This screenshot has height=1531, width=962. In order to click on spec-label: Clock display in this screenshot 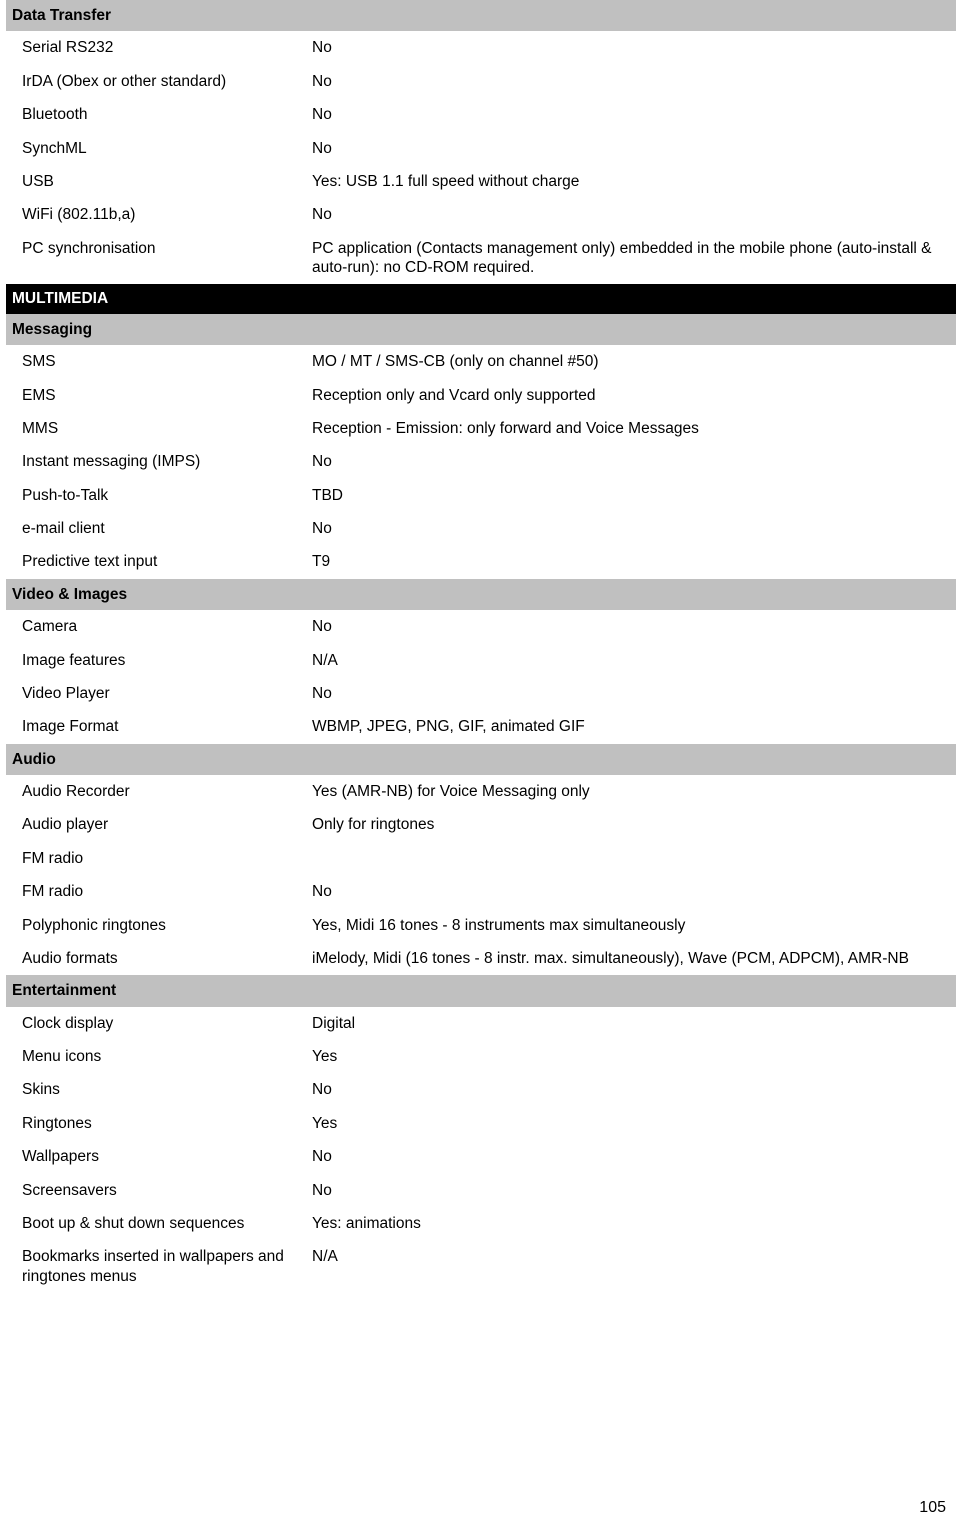, I will do `click(68, 1023)`.